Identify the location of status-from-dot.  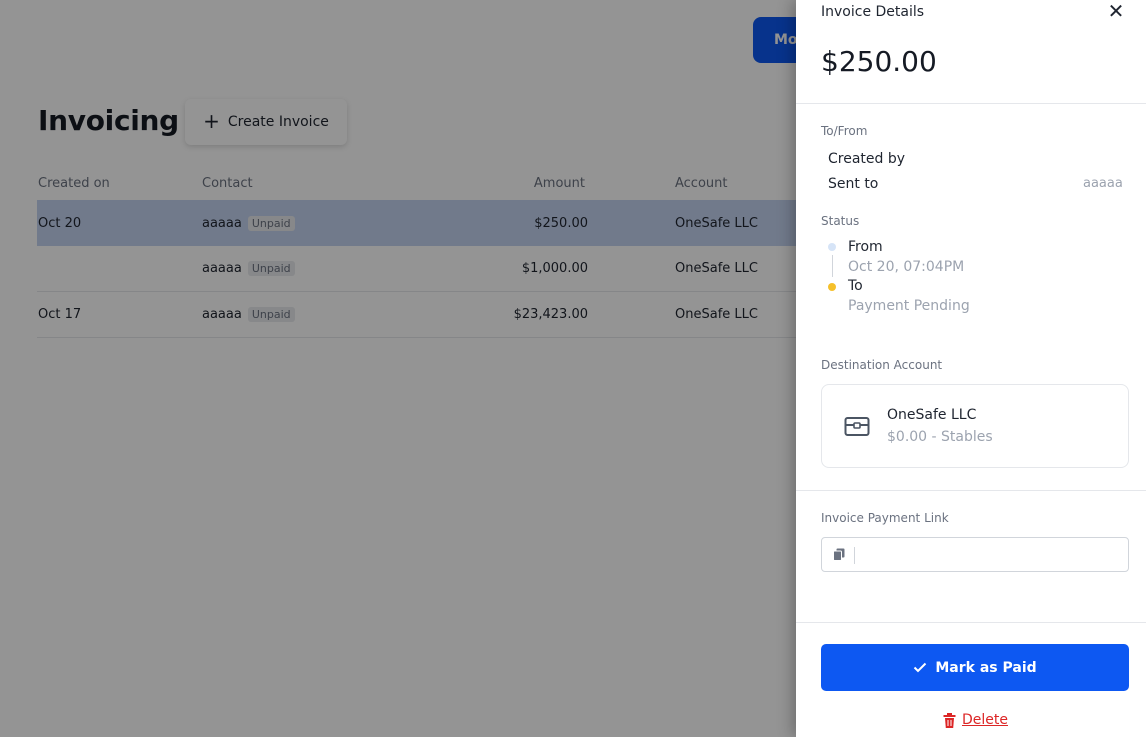
(832, 247).